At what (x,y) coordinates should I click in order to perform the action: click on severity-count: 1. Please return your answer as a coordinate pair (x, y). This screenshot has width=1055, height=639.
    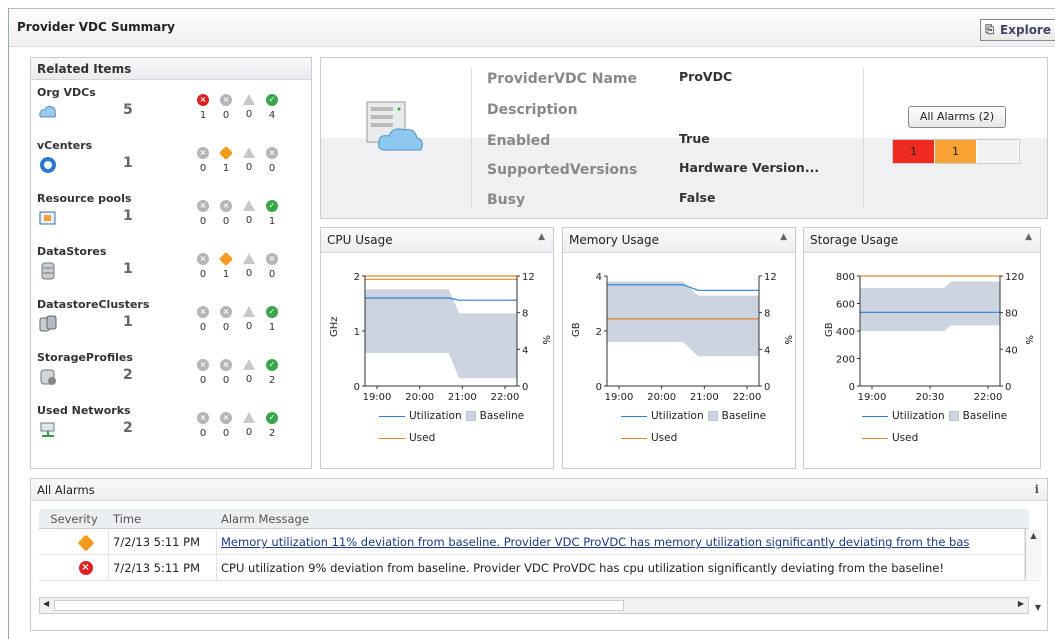
    Looking at the image, I should click on (272, 327).